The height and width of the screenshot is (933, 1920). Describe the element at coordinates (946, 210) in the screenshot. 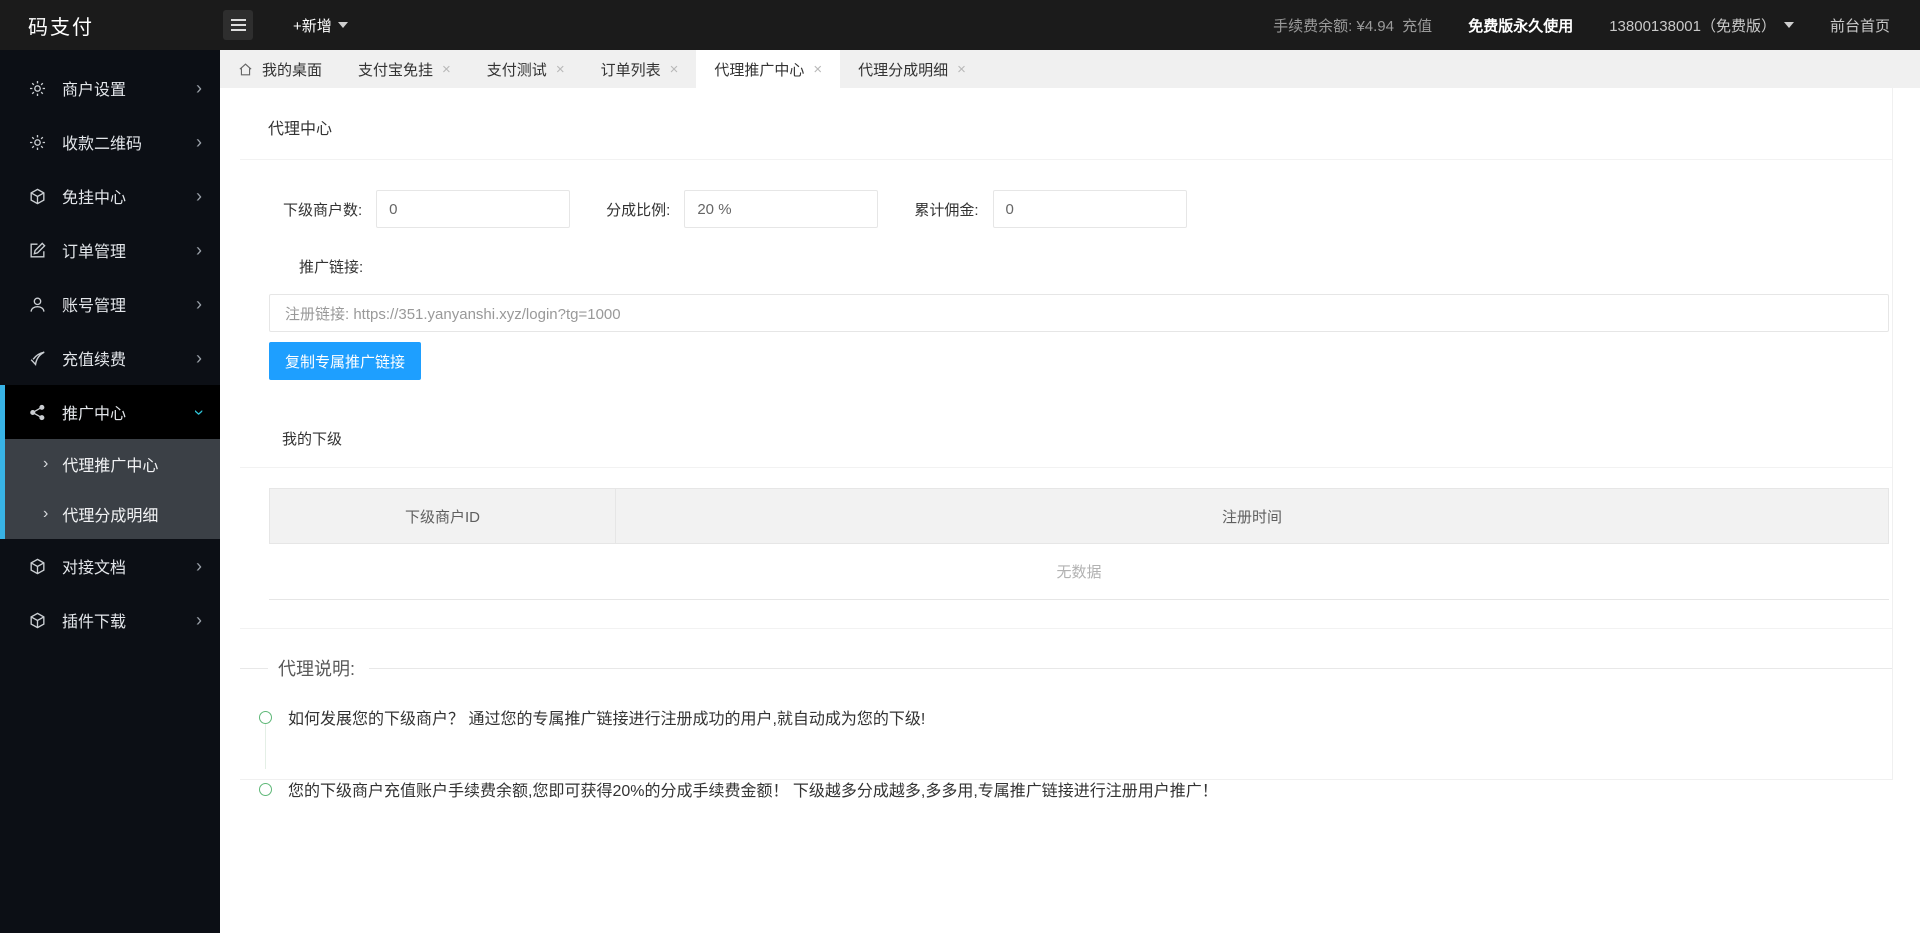

I see `field-label: 累计佣金:` at that location.